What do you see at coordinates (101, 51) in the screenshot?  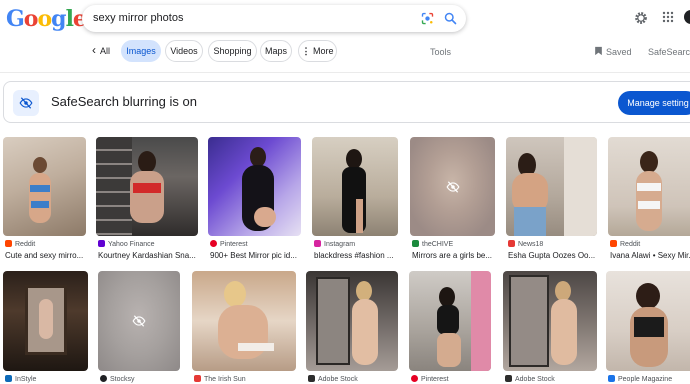 I see `tab-all: ‹ All` at bounding box center [101, 51].